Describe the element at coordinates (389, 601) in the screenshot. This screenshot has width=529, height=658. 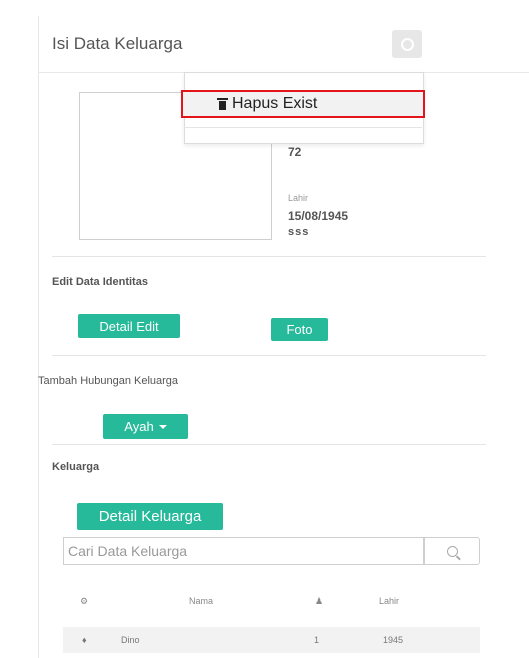
I see `column-header-birth: Lahir` at that location.